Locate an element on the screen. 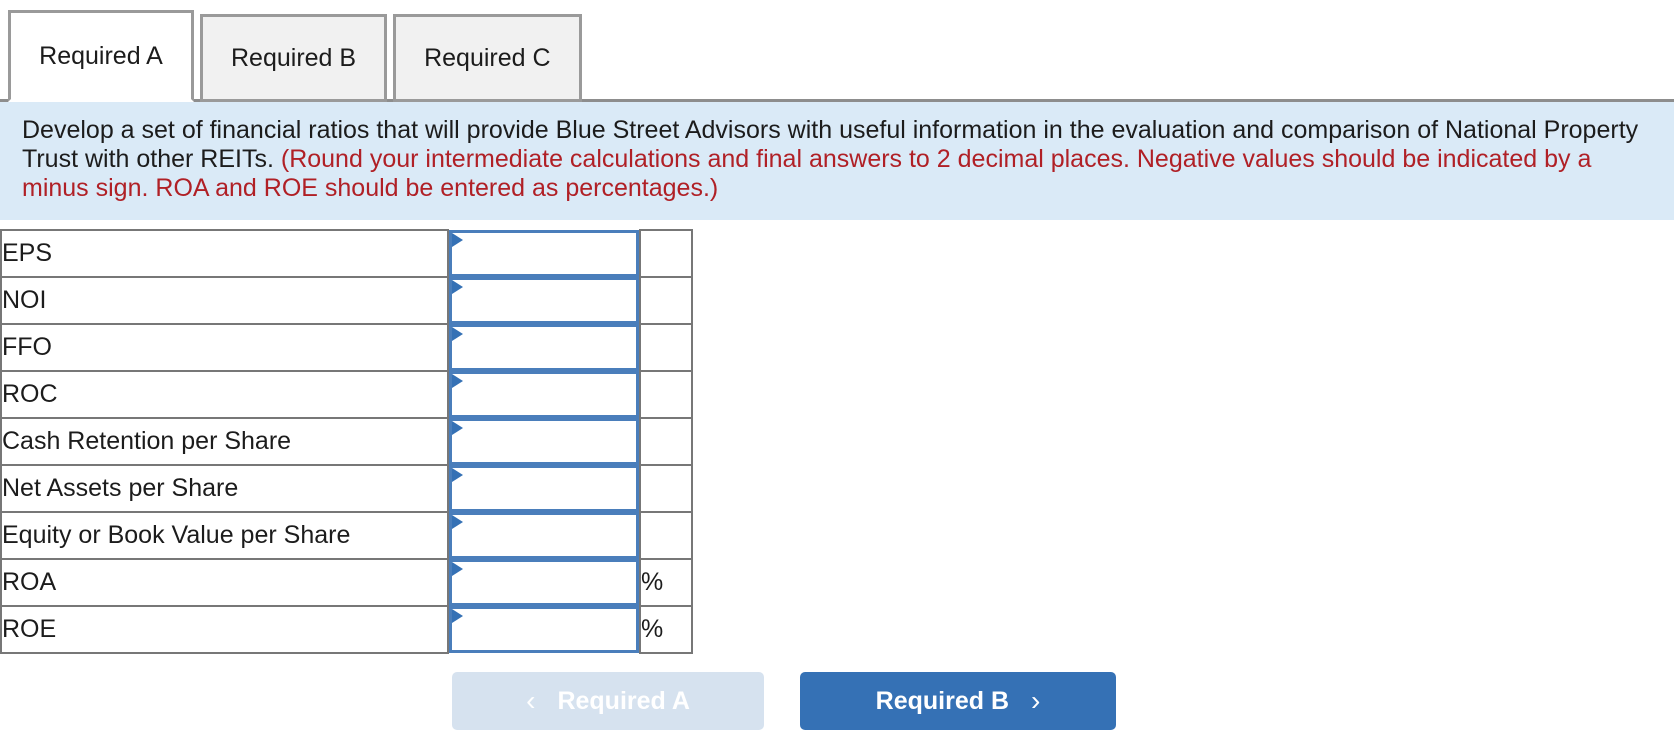 The width and height of the screenshot is (1674, 755). table-row: NOI is located at coordinates (346, 300).